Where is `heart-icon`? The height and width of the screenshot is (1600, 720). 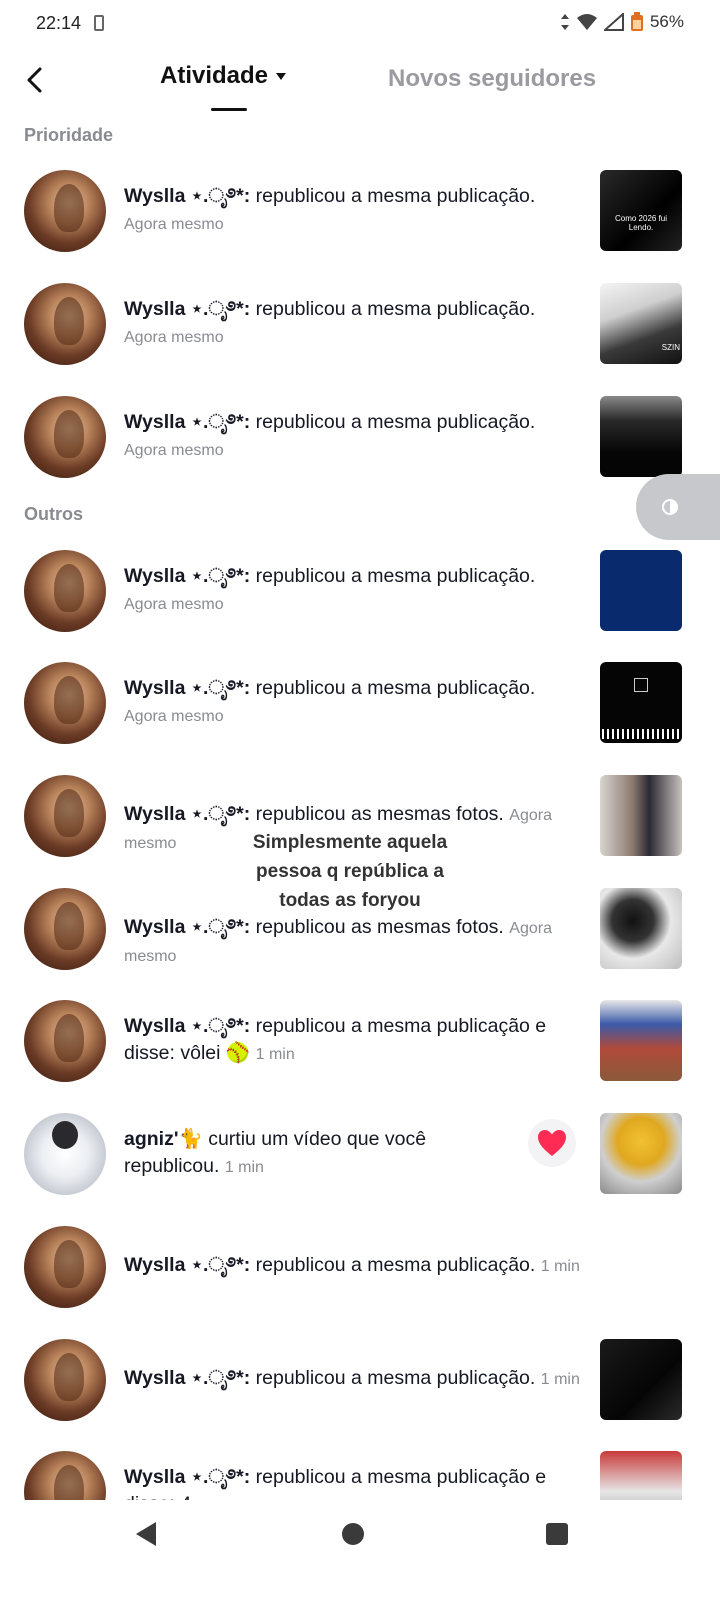
heart-icon is located at coordinates (552, 1143).